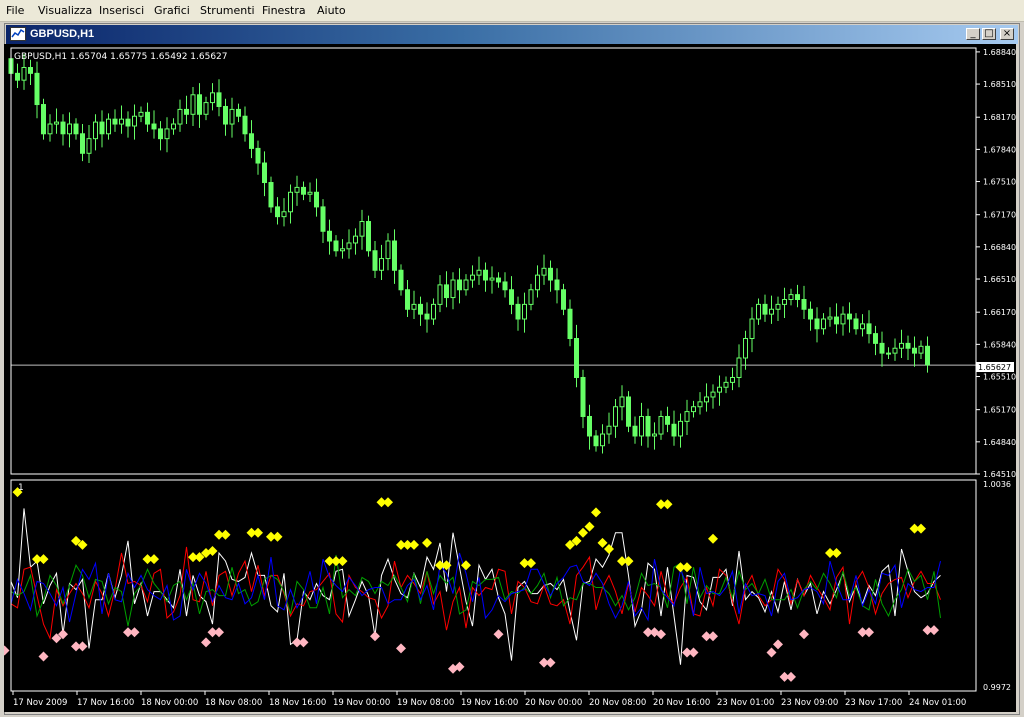 This screenshot has width=1024, height=717. Describe the element at coordinates (999, 149) in the screenshot. I see `price-tick-label: 1.67840` at that location.